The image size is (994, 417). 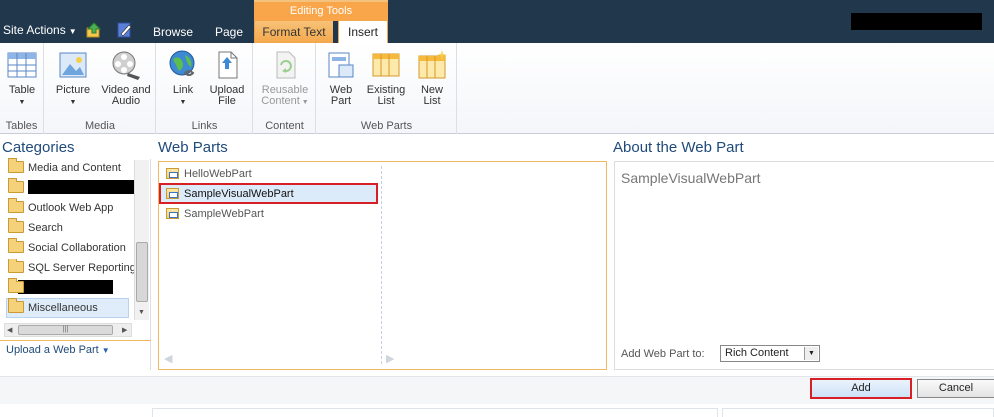 What do you see at coordinates (286, 65) in the screenshot?
I see `reusable-content-icon` at bounding box center [286, 65].